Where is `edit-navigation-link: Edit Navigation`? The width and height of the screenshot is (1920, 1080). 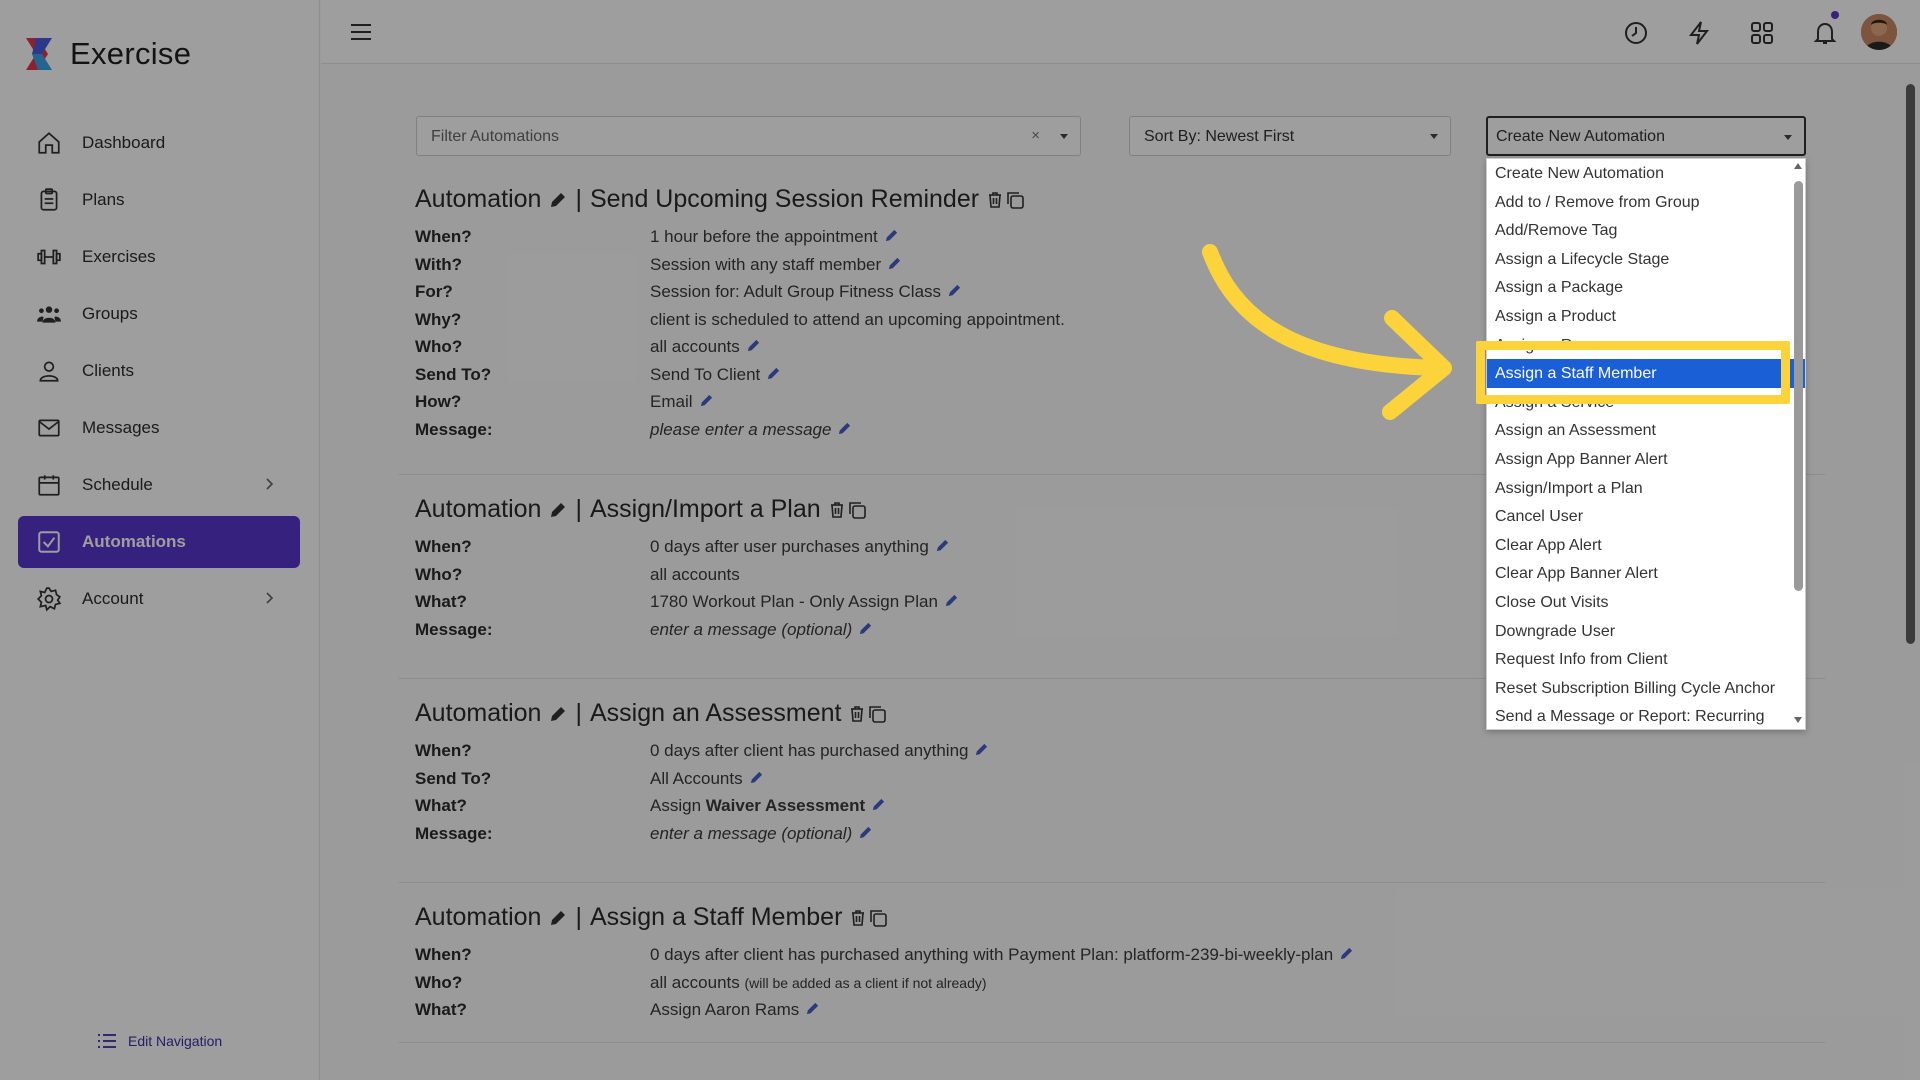 edit-navigation-link: Edit Navigation is located at coordinates (159, 1041).